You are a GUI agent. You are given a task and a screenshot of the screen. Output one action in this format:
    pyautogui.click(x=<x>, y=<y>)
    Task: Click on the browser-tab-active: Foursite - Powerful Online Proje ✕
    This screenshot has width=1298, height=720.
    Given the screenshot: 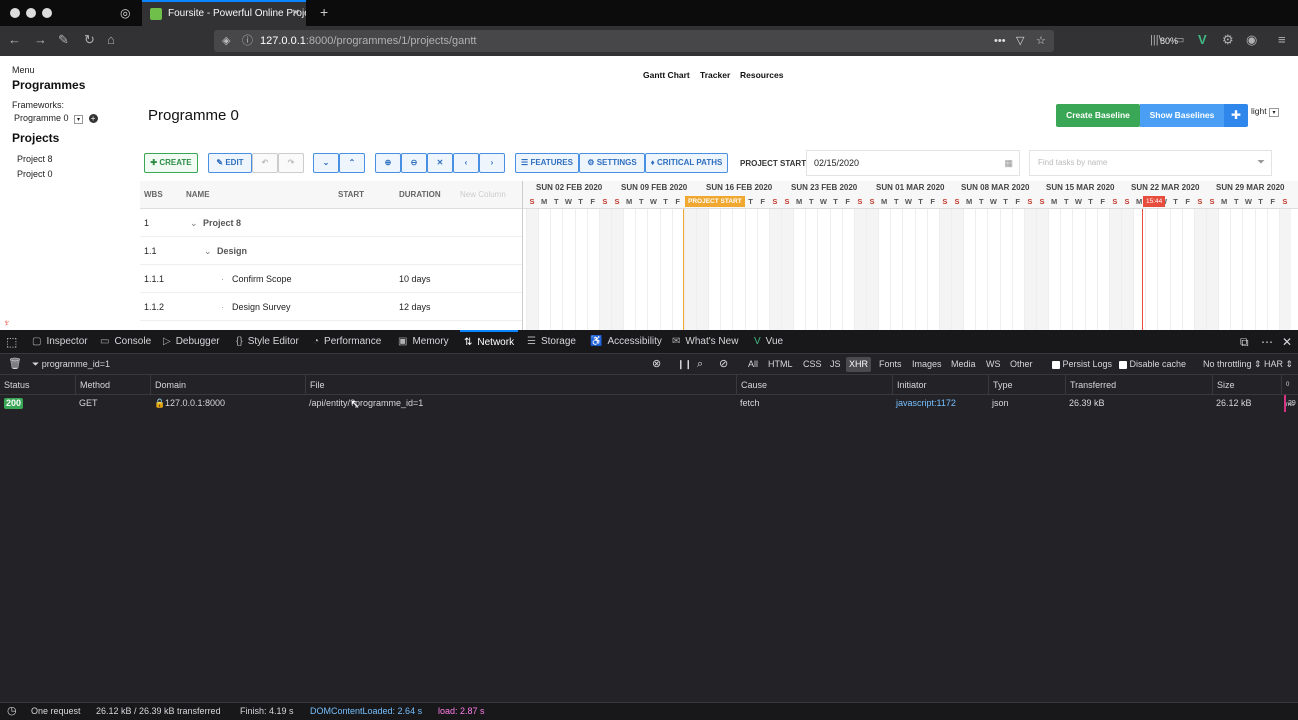 What is the action you would take?
    pyautogui.click(x=224, y=13)
    